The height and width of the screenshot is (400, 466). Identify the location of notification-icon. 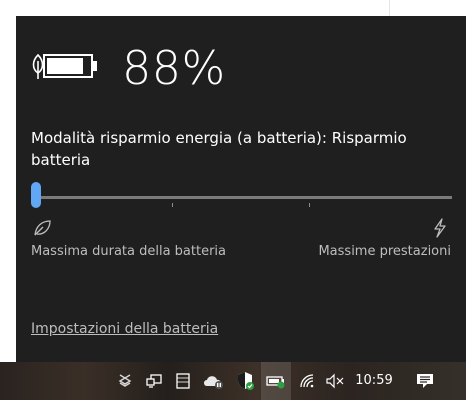
(425, 381).